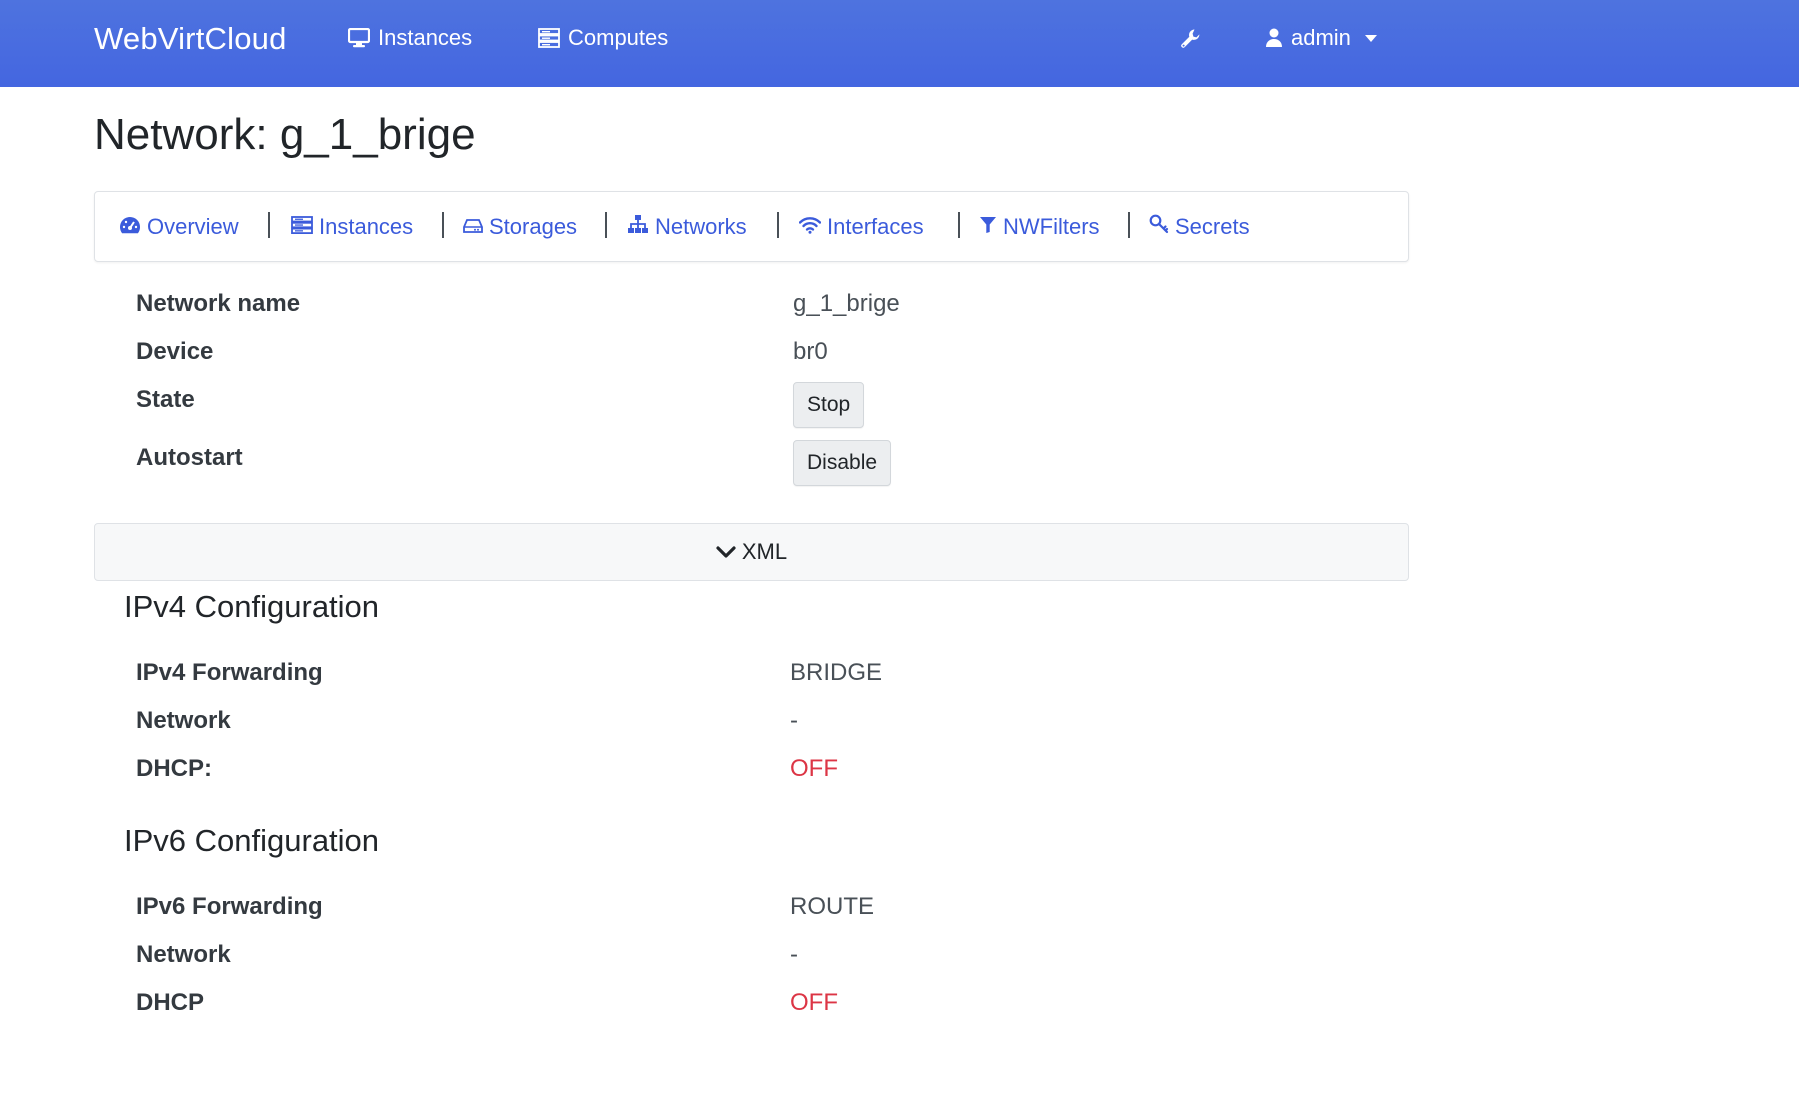 This screenshot has height=1102, width=1799. Describe the element at coordinates (193, 226) in the screenshot. I see `subnav-overview-label: Overview` at that location.